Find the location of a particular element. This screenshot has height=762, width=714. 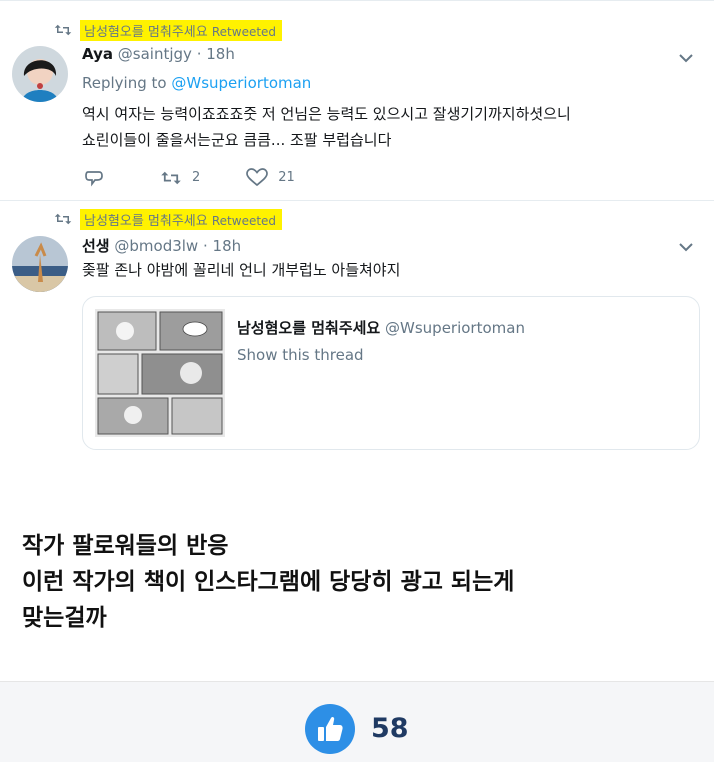

tweet-header: 선생 @bmod3lw · 18h is located at coordinates (161, 245).